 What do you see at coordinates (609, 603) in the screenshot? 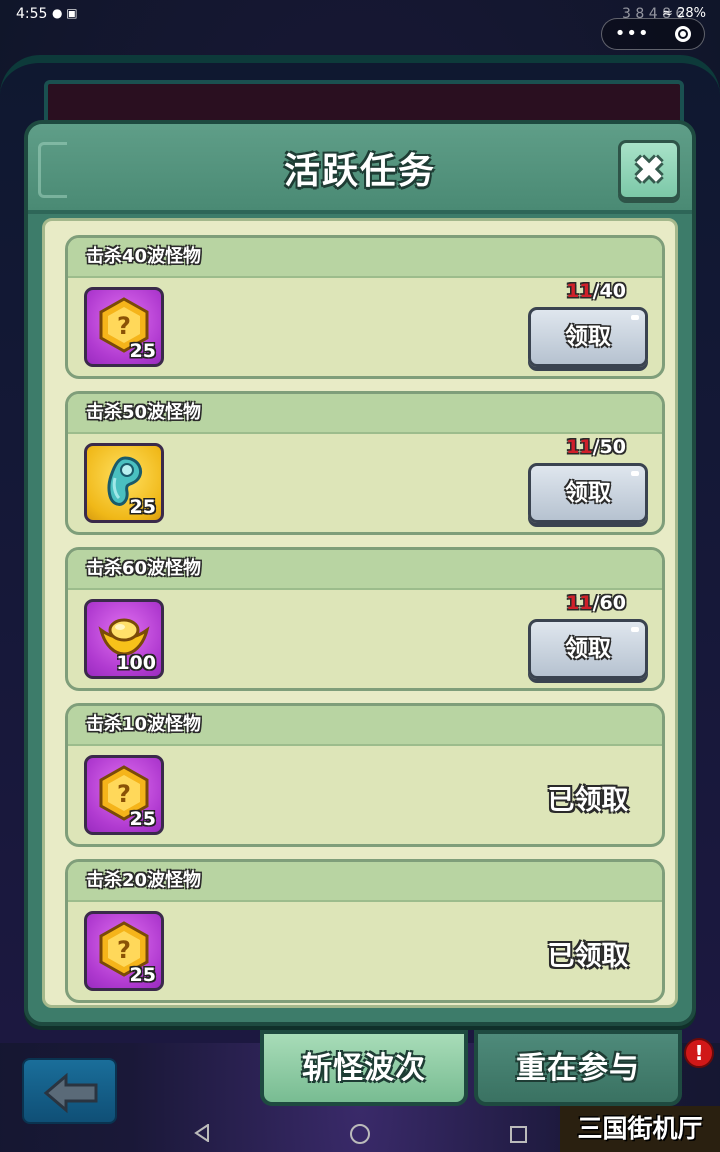
I see `progress-total: /60` at bounding box center [609, 603].